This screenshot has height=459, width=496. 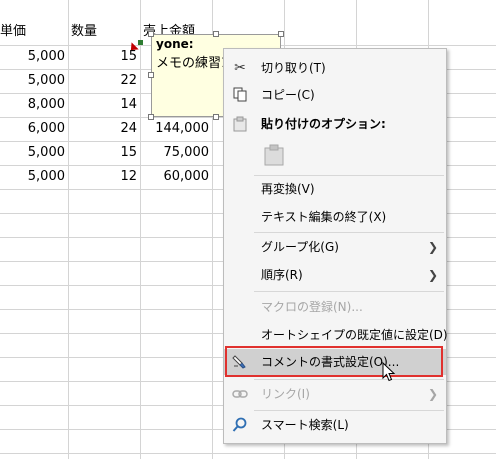 I want to click on menu-item-label: グループ化(G), so click(x=300, y=247).